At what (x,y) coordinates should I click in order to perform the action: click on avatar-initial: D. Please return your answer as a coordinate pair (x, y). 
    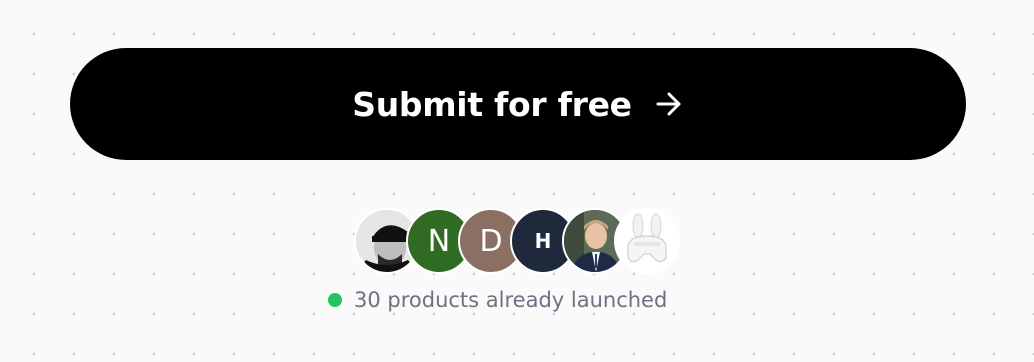
    Looking at the image, I should click on (491, 241).